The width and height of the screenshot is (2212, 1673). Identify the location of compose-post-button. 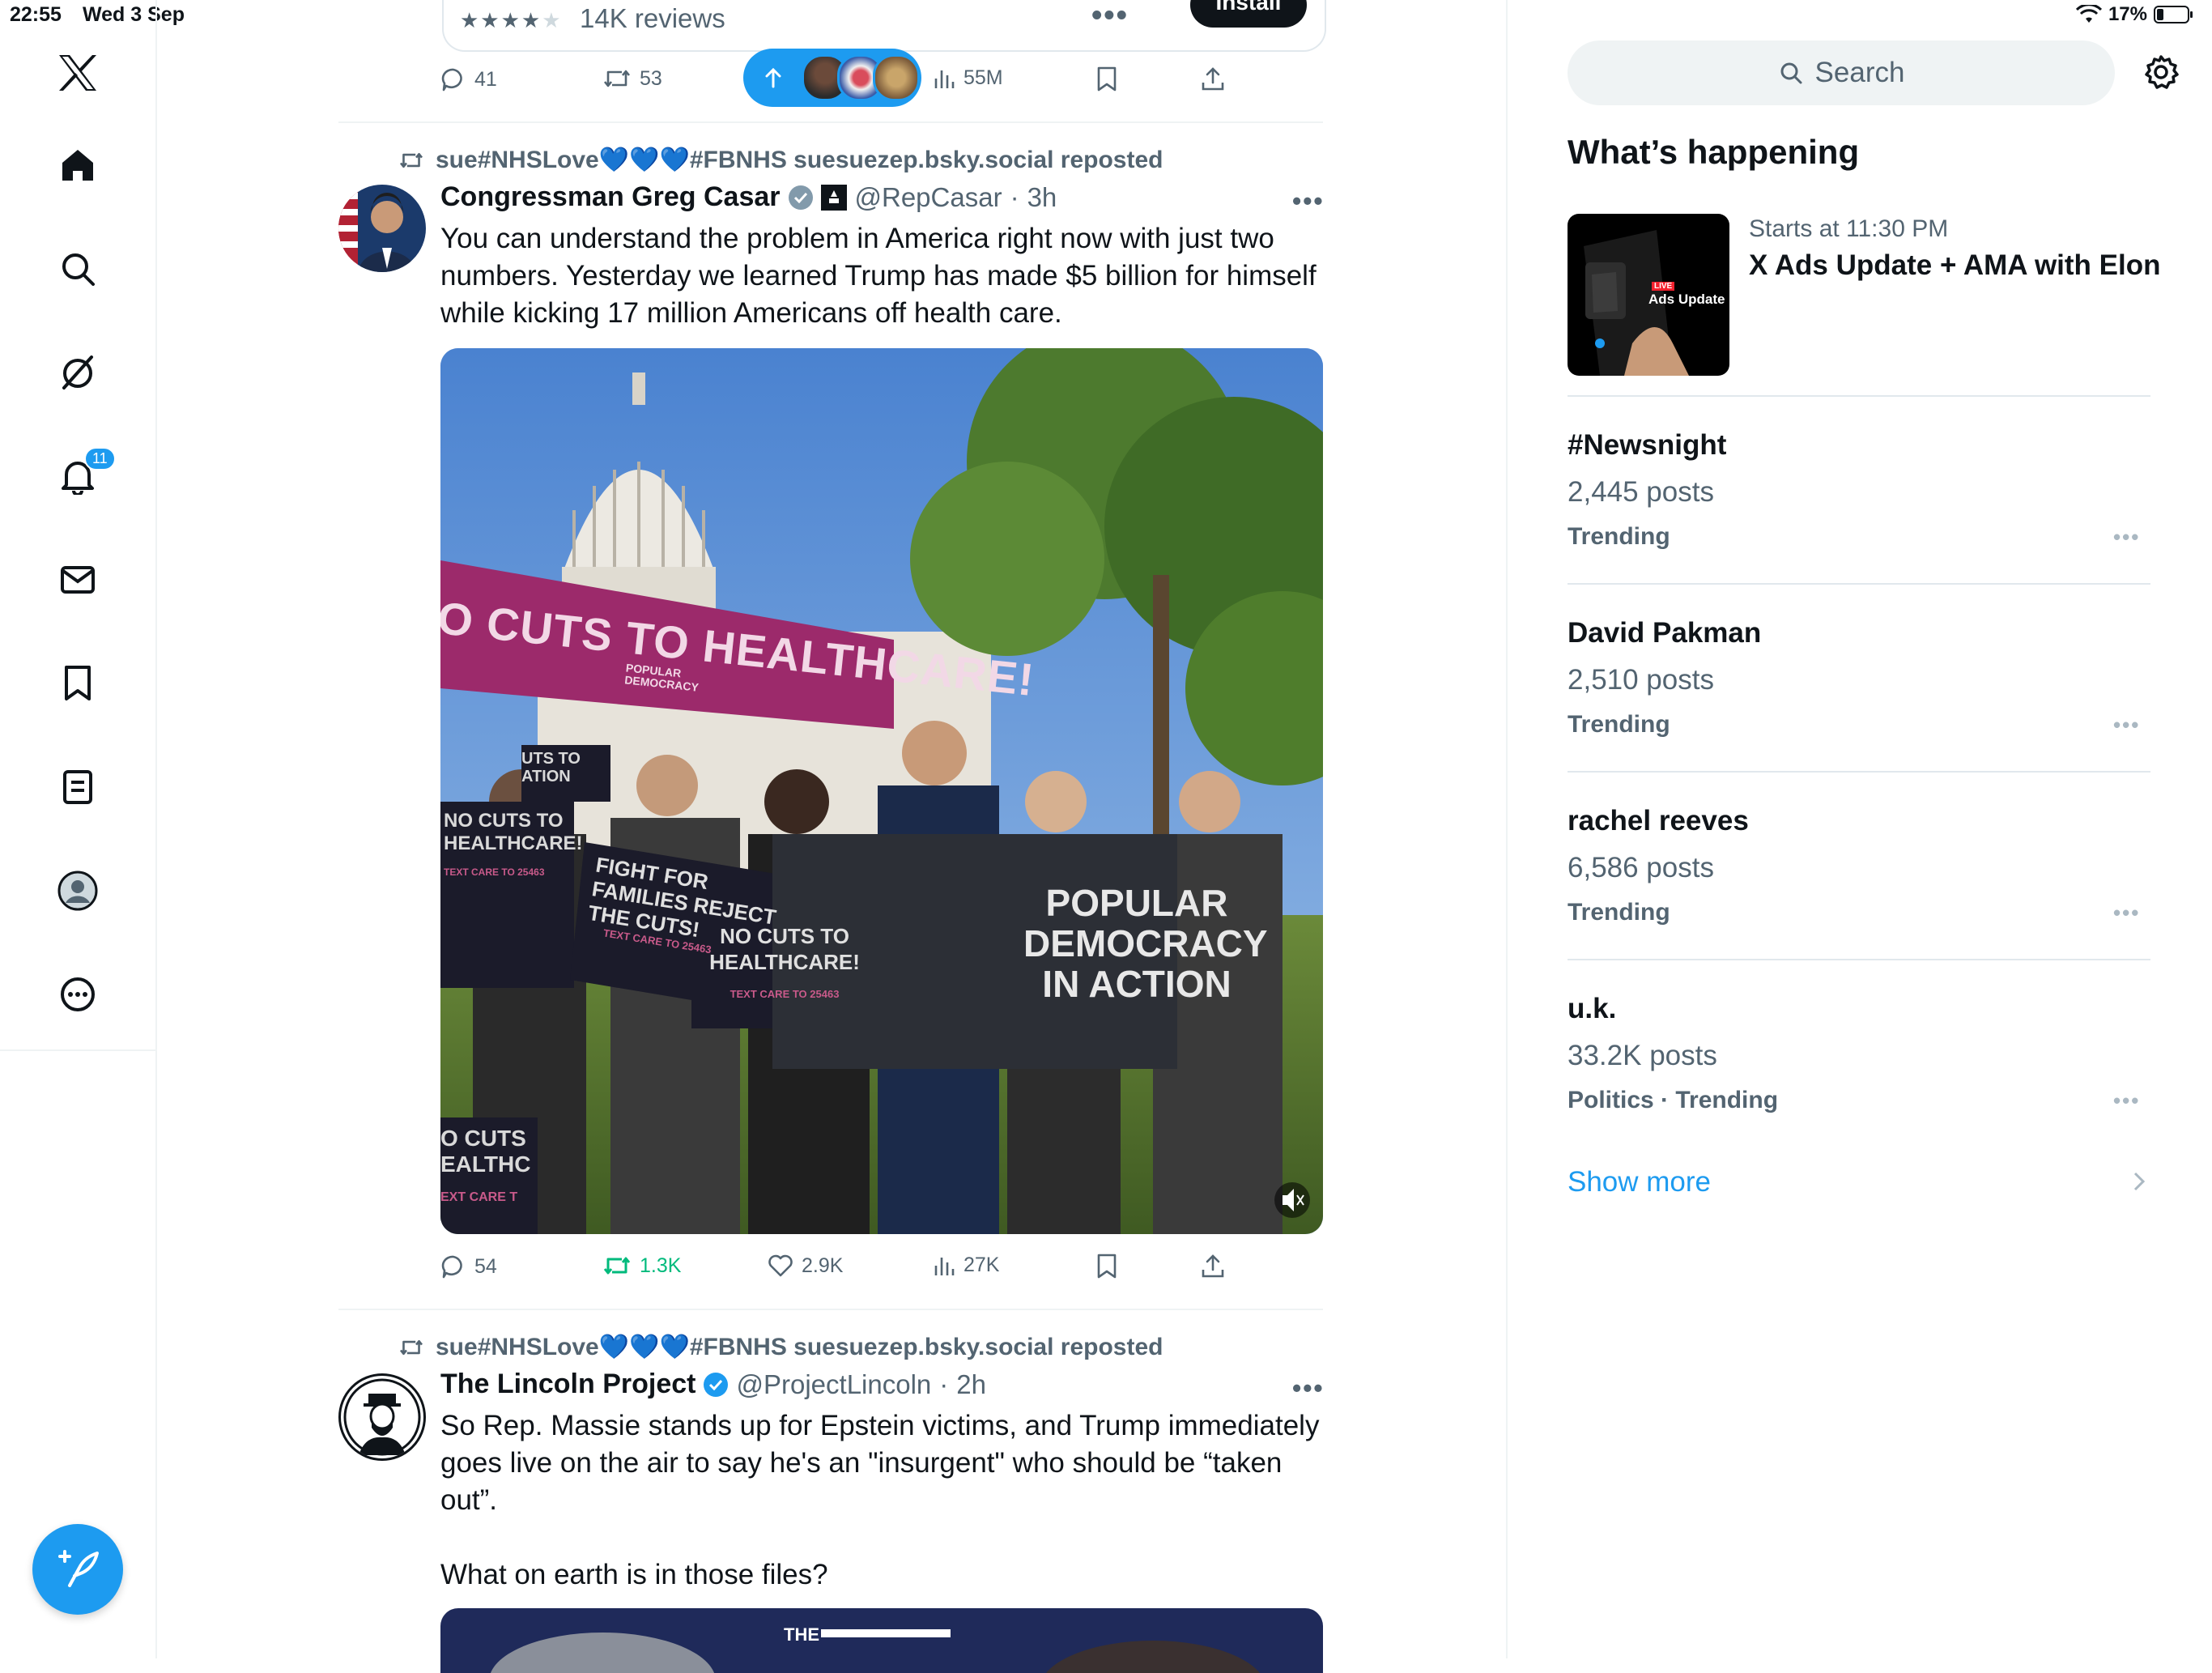
(77, 1570).